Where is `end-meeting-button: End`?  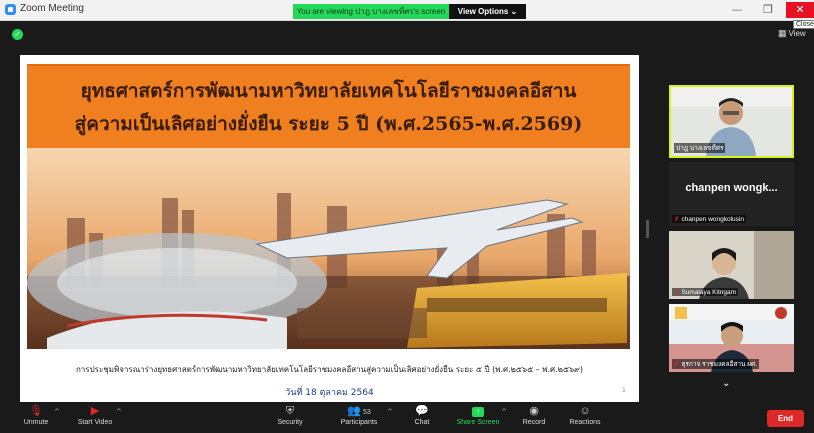 end-meeting-button: End is located at coordinates (785, 418).